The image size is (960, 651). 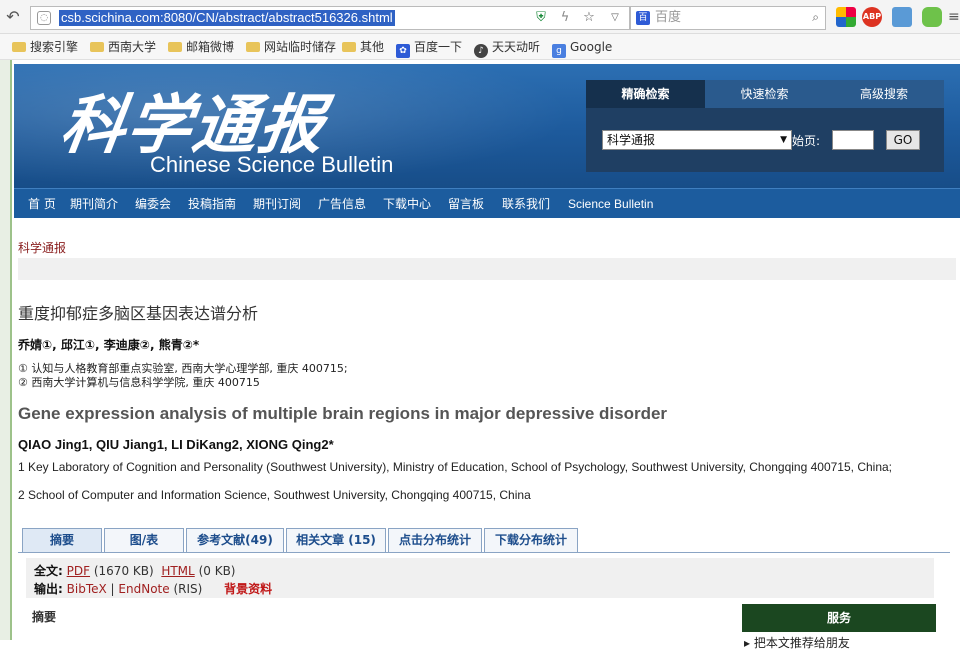 I want to click on article-tabs: 摘要 图/表 参考文献(49) 相关文章 (15) 点击分布统计 下载分布统计, so click(x=491, y=540).